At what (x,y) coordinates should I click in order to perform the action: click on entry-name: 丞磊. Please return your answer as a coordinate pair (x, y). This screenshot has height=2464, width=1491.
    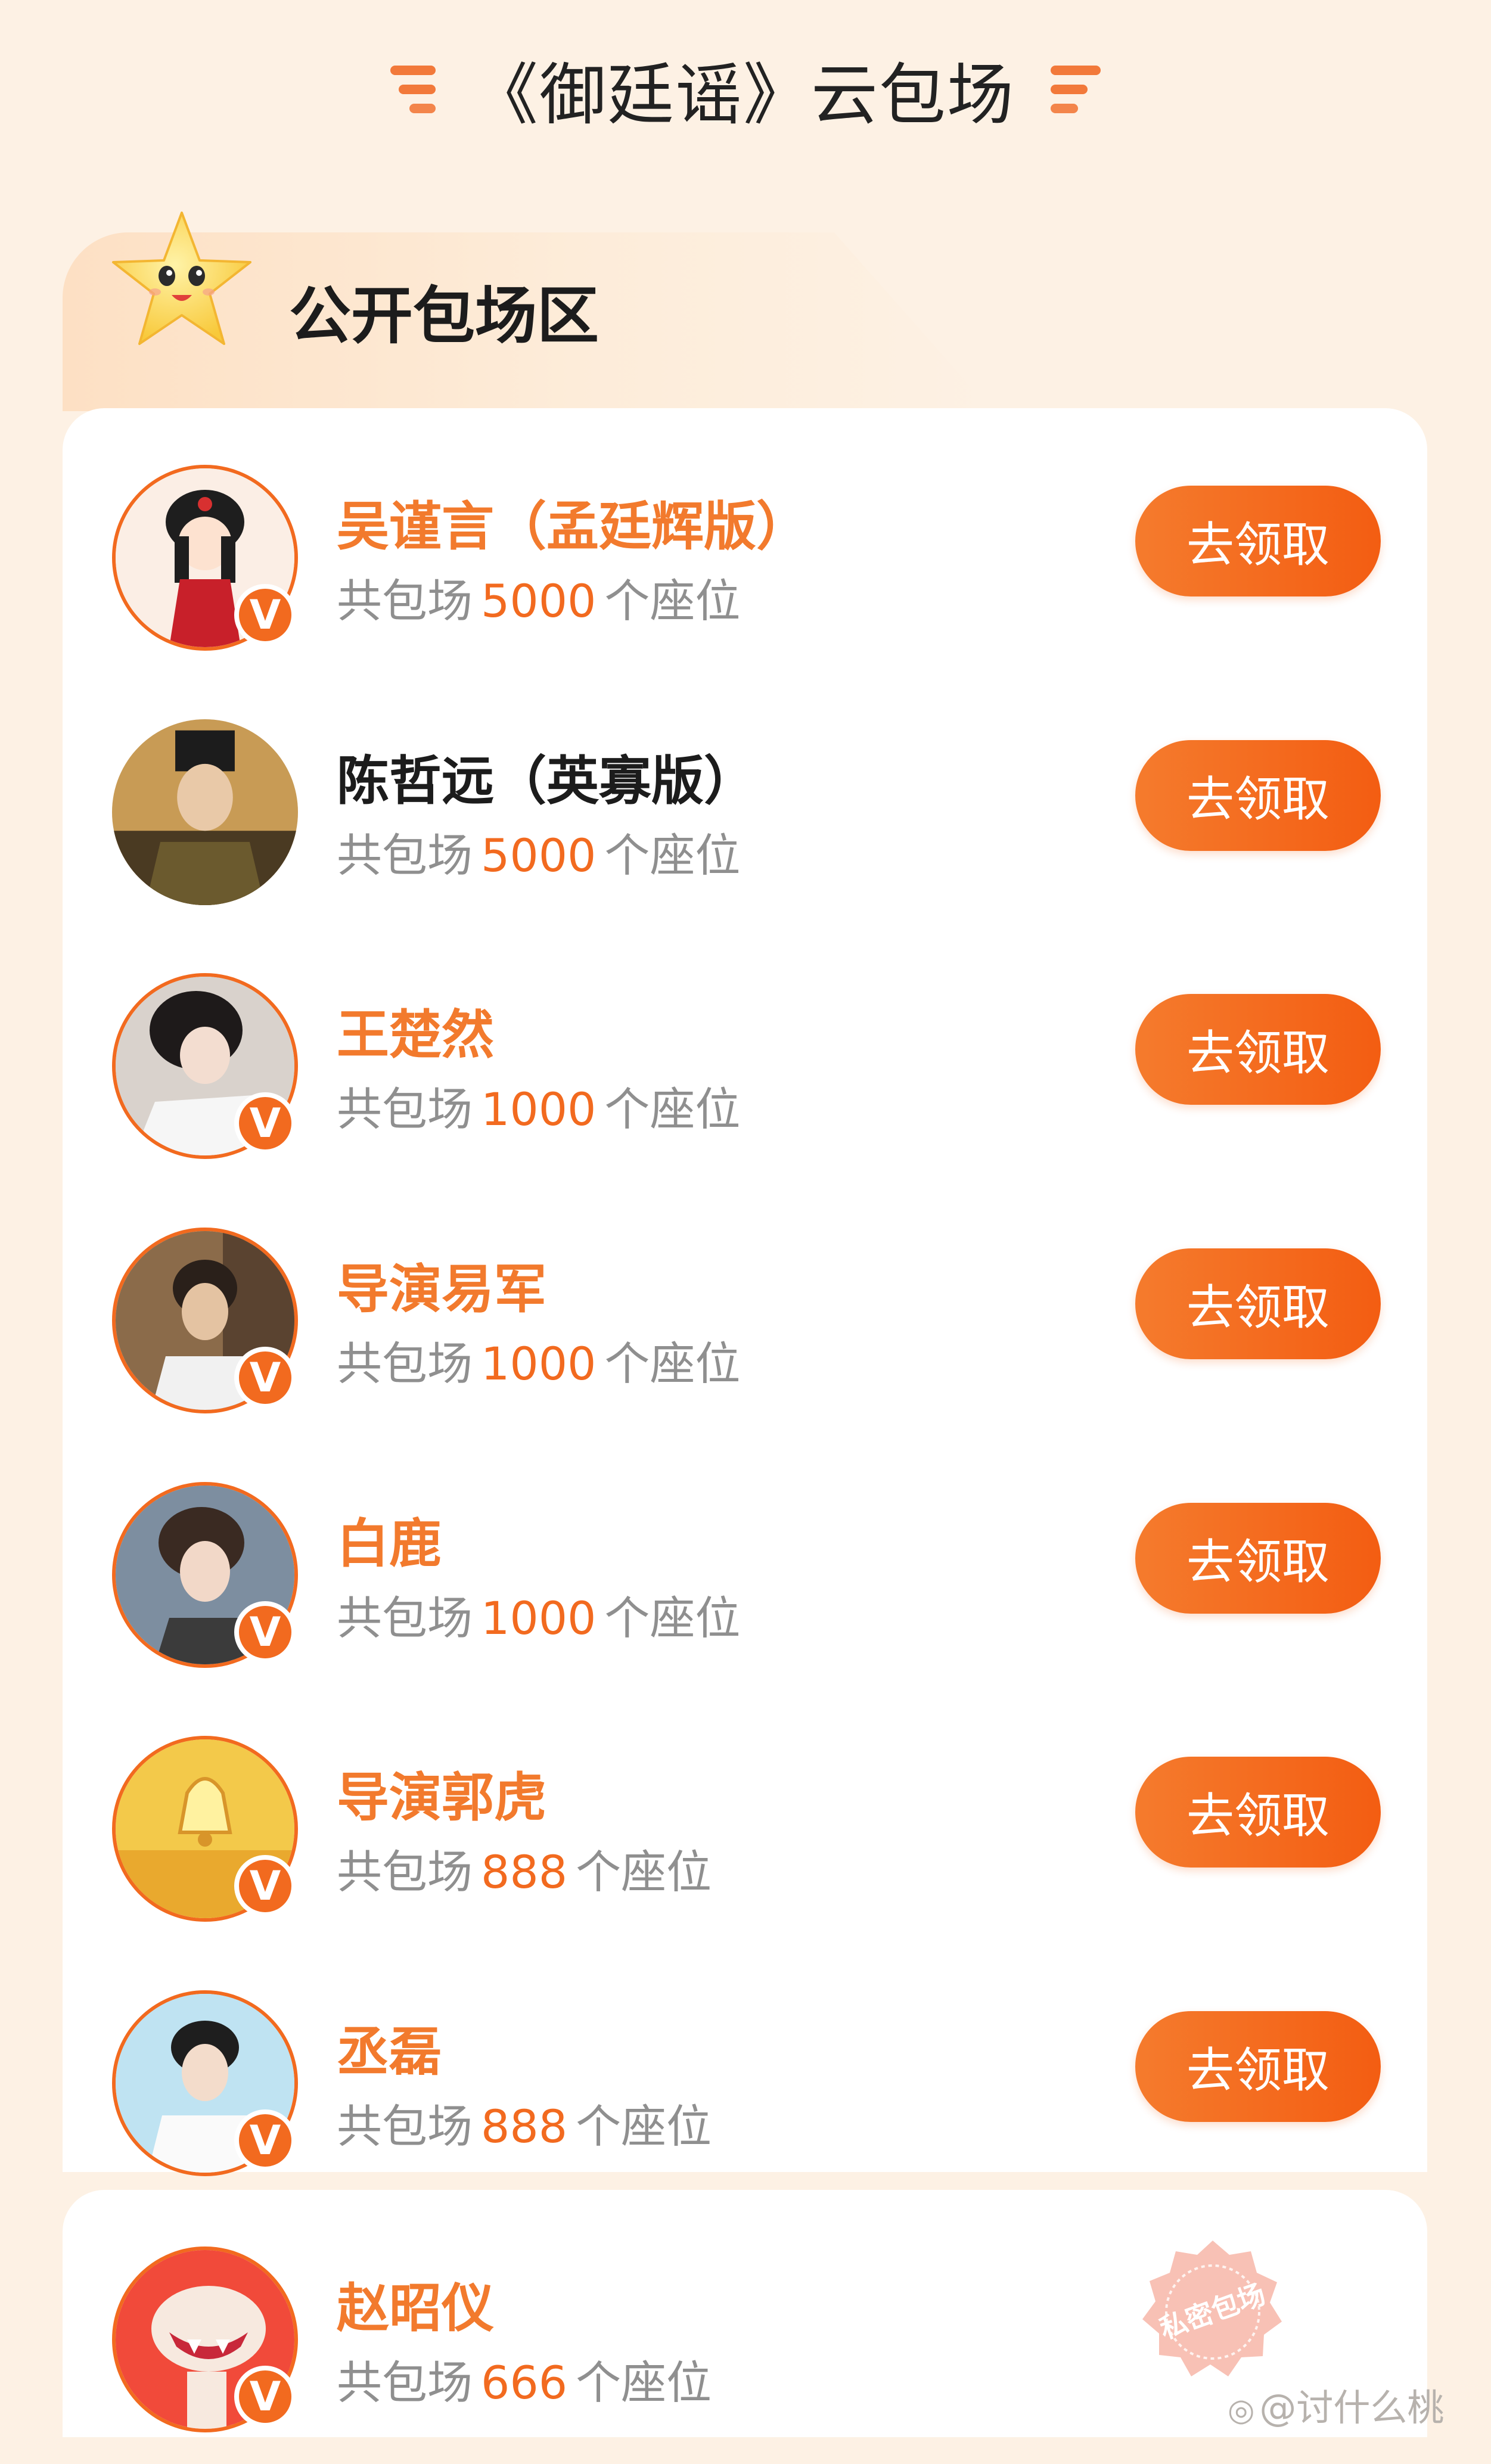
    Looking at the image, I should click on (389, 2052).